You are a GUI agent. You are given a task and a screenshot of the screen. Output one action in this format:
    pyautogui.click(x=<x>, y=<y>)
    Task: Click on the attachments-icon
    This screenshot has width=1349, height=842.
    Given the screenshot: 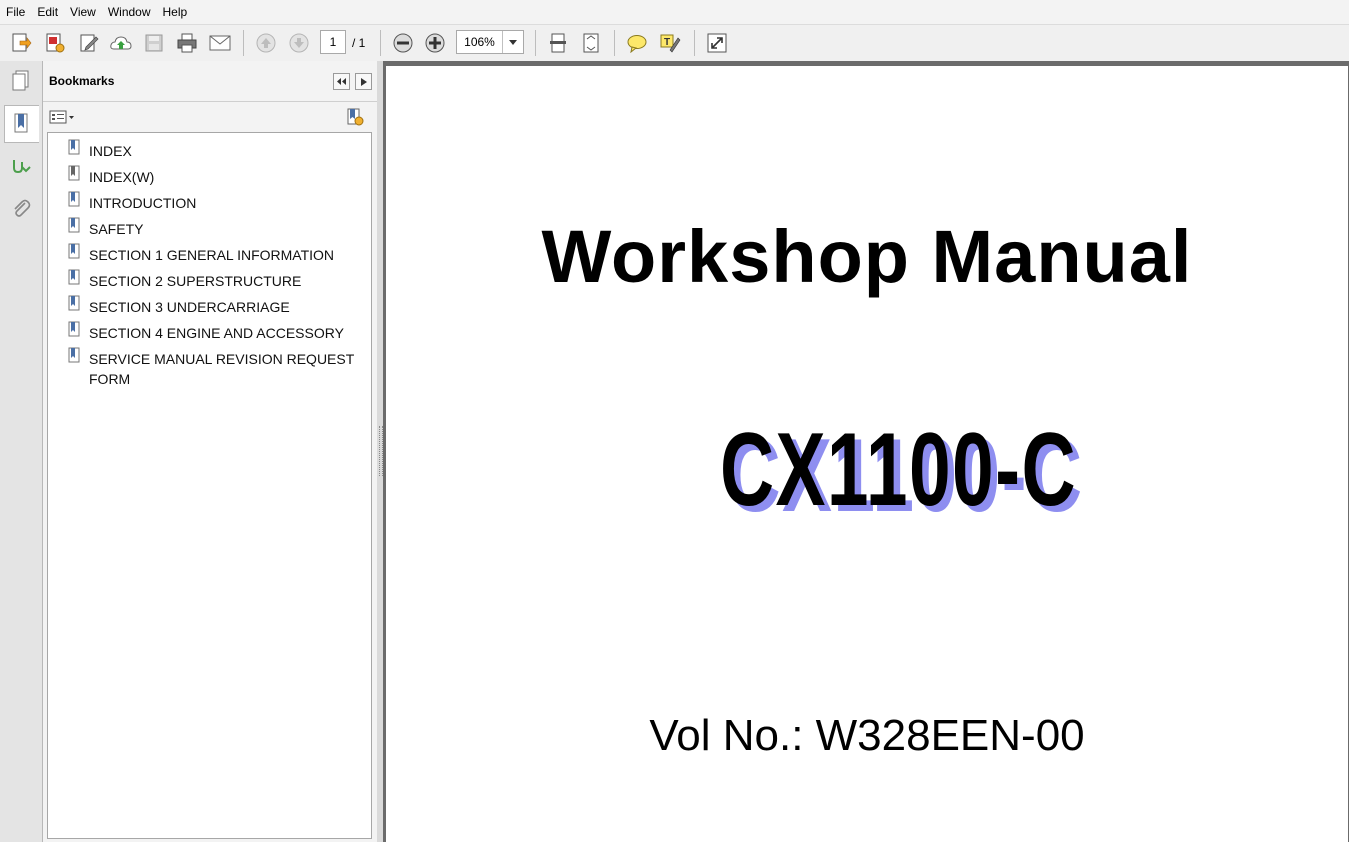 What is the action you would take?
    pyautogui.click(x=21, y=209)
    